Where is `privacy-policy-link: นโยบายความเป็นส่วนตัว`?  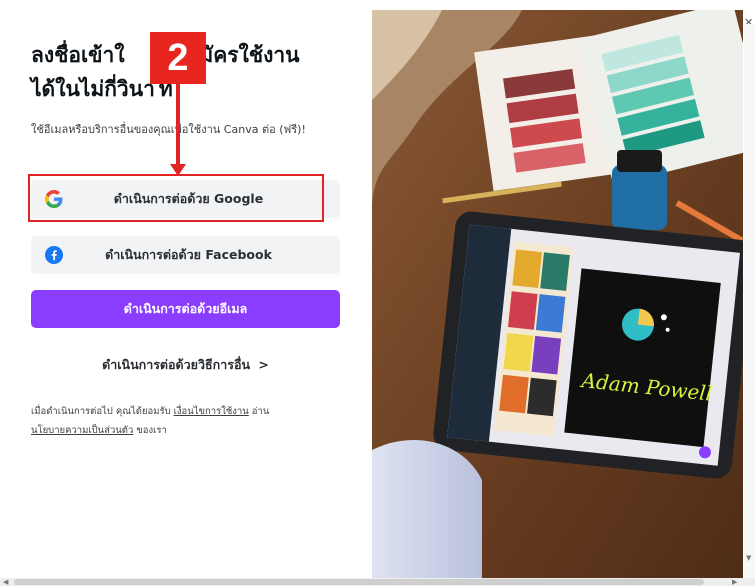
privacy-policy-link: นโยบายความเป็นส่วนตัว is located at coordinates (82, 430).